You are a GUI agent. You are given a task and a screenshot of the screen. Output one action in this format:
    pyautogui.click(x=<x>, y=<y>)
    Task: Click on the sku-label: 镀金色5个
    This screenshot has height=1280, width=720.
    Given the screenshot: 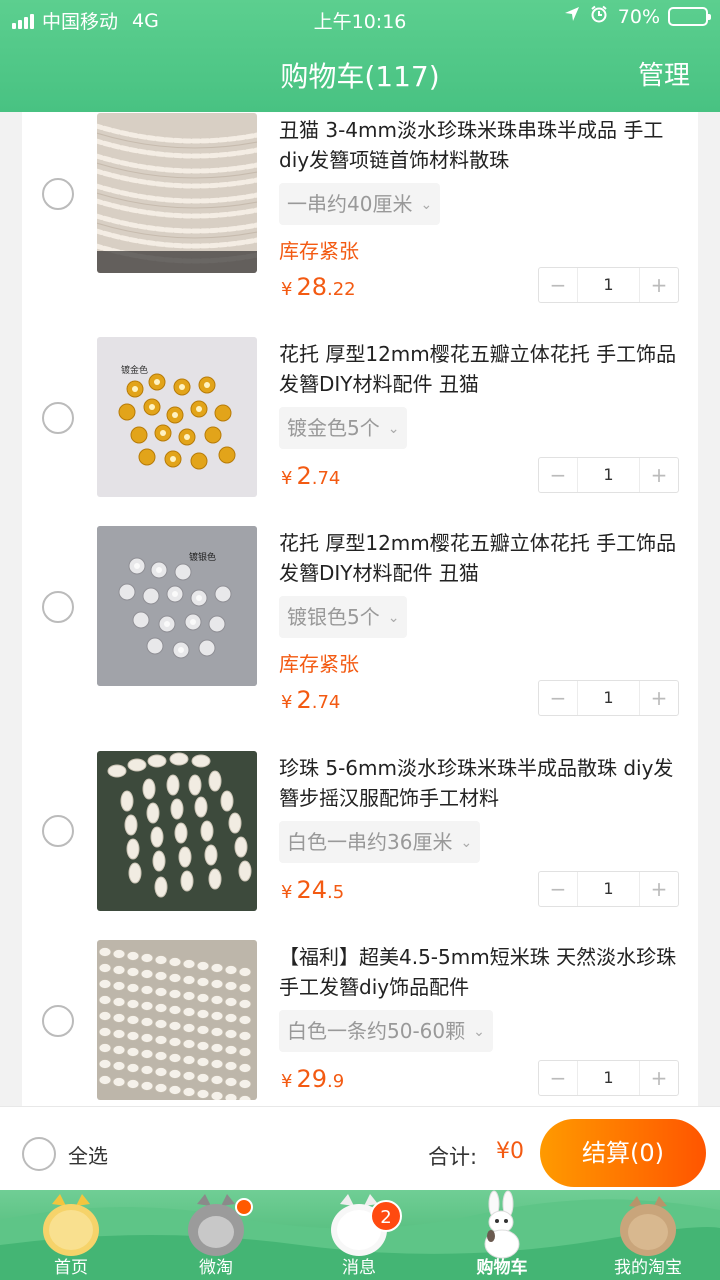 What is the action you would take?
    pyautogui.click(x=333, y=428)
    